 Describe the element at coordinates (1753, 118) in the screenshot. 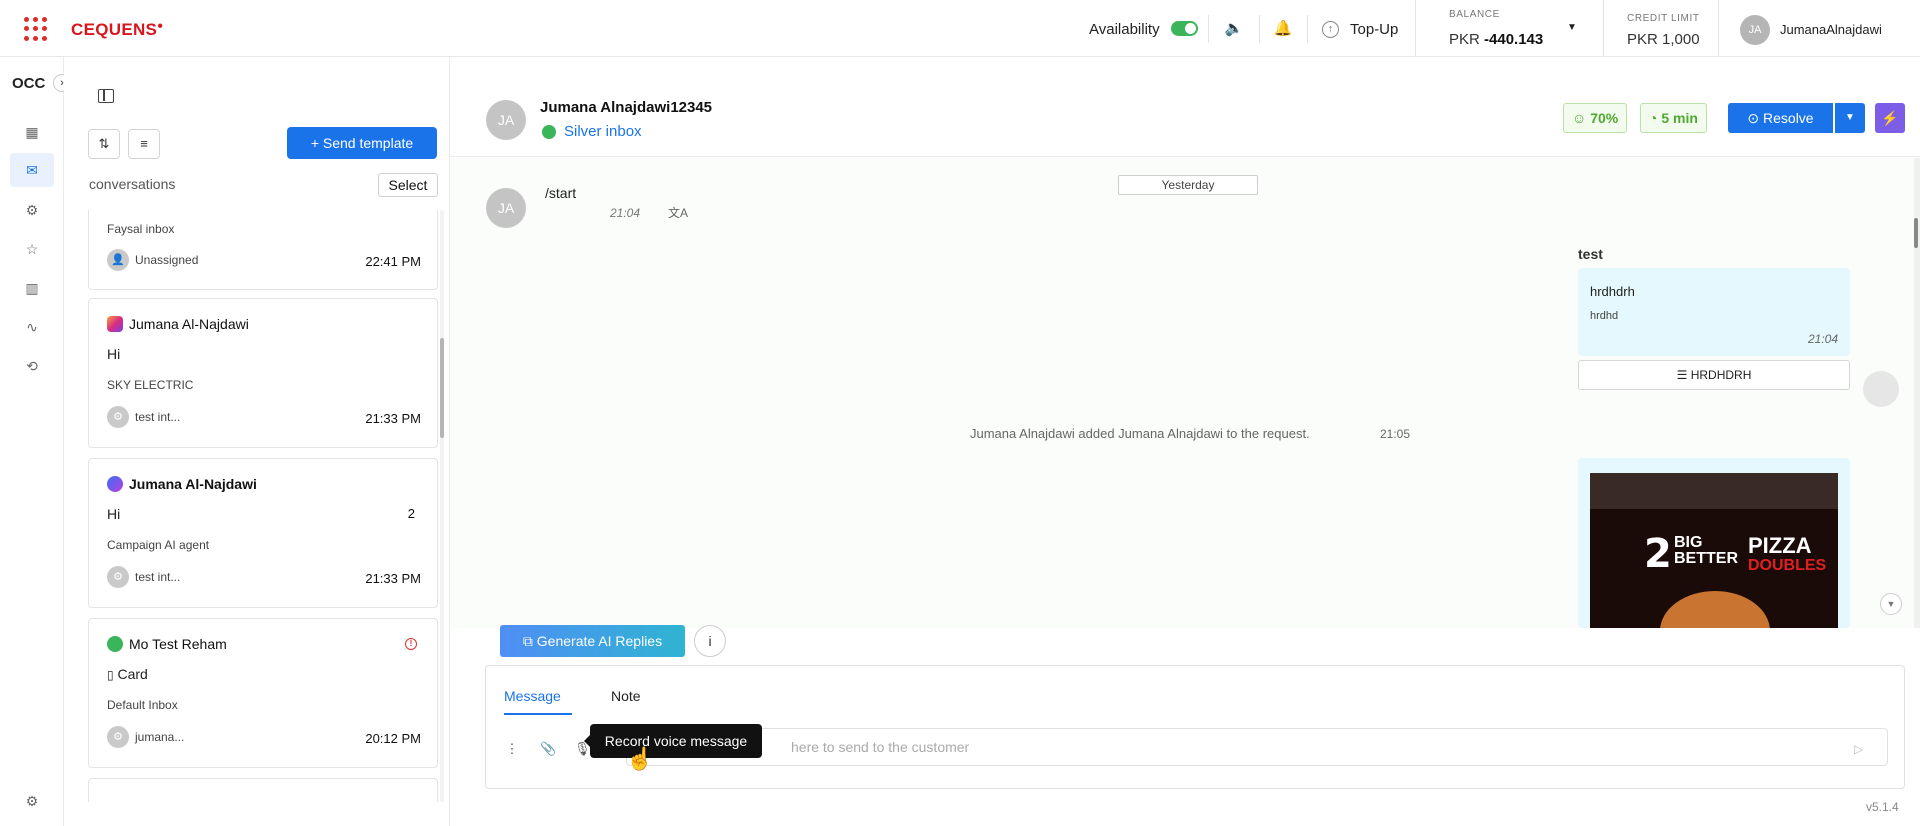

I see `check-circle-icon: ⊙` at that location.